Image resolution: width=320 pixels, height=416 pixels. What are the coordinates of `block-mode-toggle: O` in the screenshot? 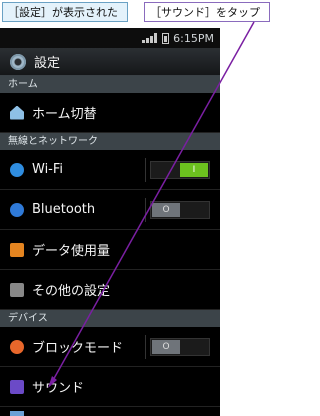 It's located at (180, 347).